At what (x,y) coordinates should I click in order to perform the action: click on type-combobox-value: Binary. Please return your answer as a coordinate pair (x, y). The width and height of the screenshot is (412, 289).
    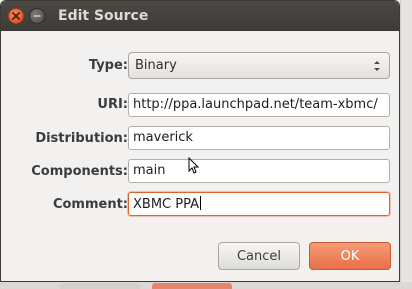
    Looking at the image, I should click on (156, 65).